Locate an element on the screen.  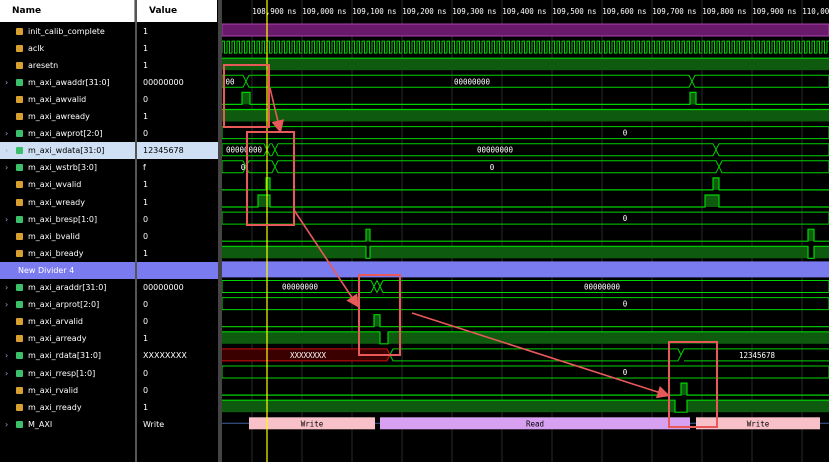
timeline-label: 109,700 is located at coordinates (668, 11).